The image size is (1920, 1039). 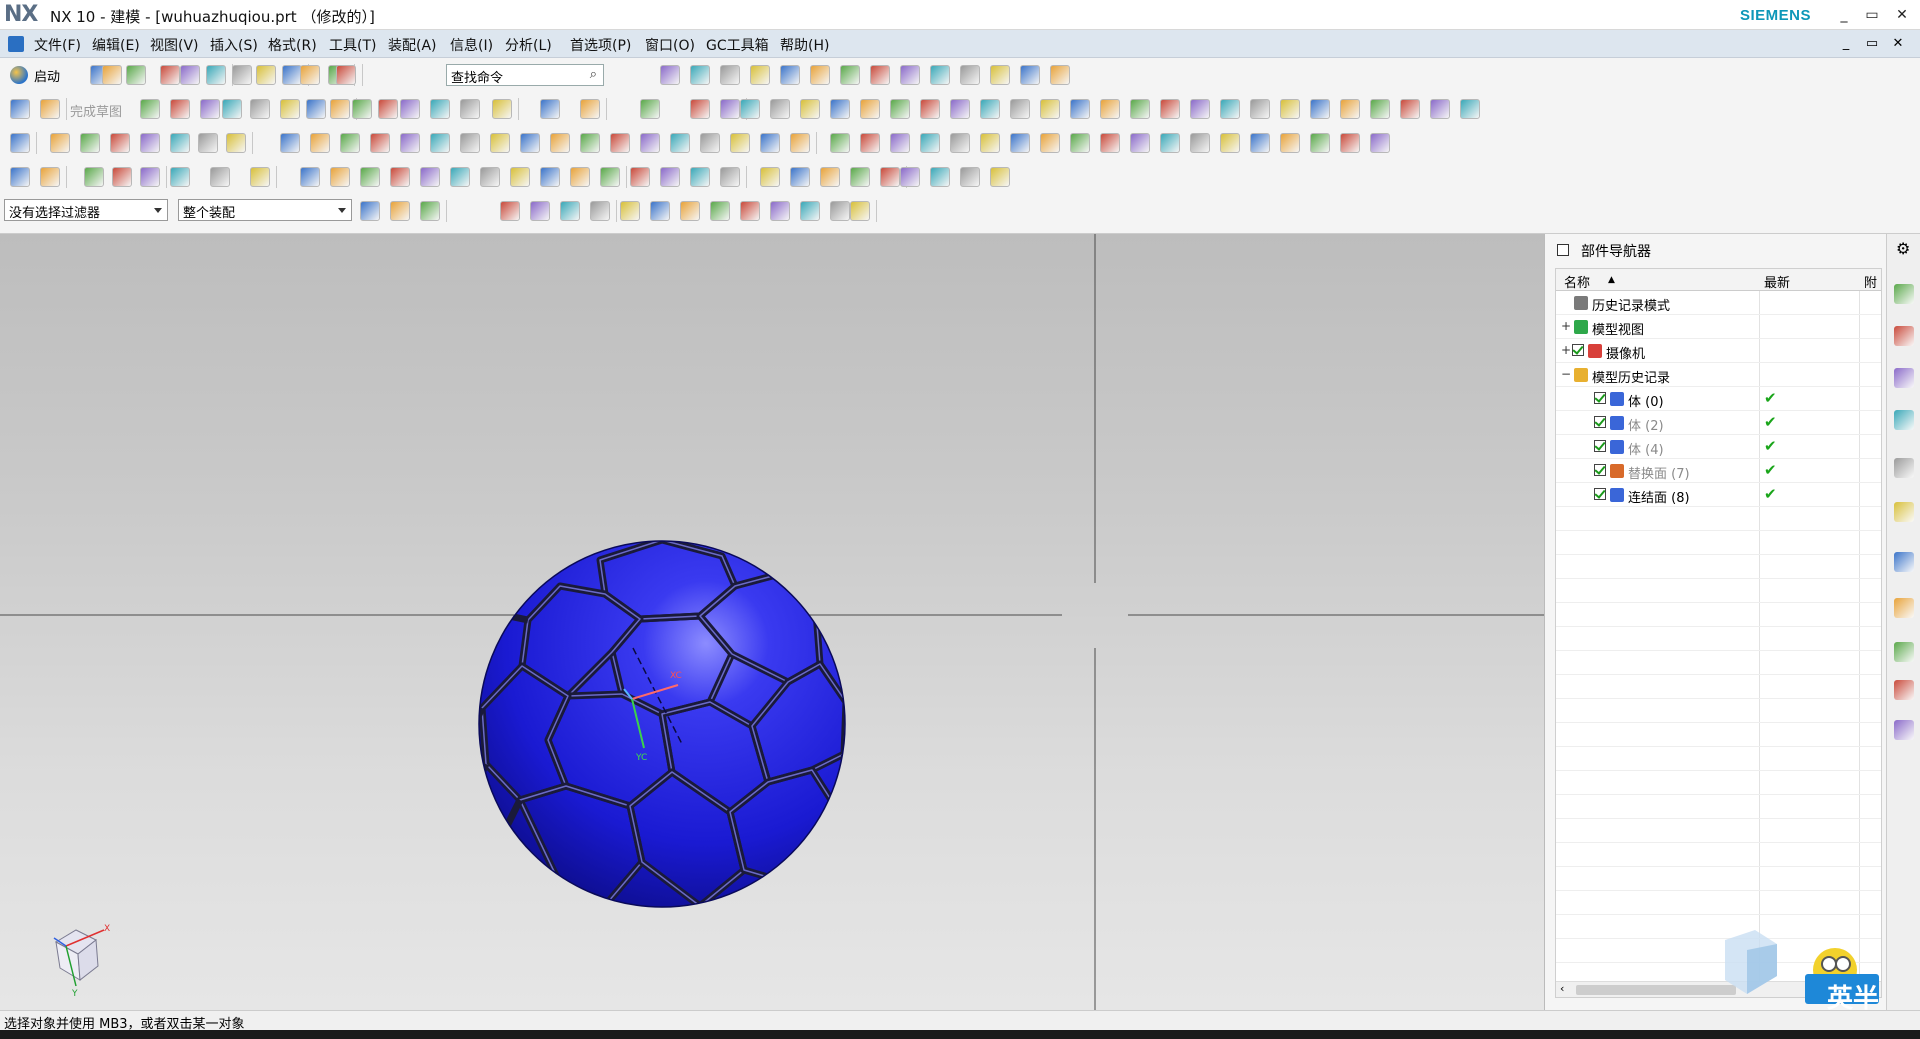 What do you see at coordinates (86, 210) in the screenshot?
I see `selection-filter-dropdown: 没有选择过滤器` at bounding box center [86, 210].